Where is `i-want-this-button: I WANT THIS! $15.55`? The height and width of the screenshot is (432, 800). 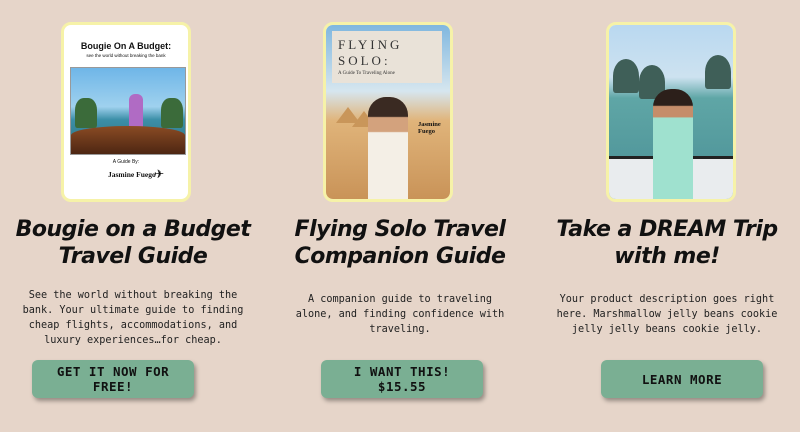 i-want-this-button: I WANT THIS! $15.55 is located at coordinates (402, 379).